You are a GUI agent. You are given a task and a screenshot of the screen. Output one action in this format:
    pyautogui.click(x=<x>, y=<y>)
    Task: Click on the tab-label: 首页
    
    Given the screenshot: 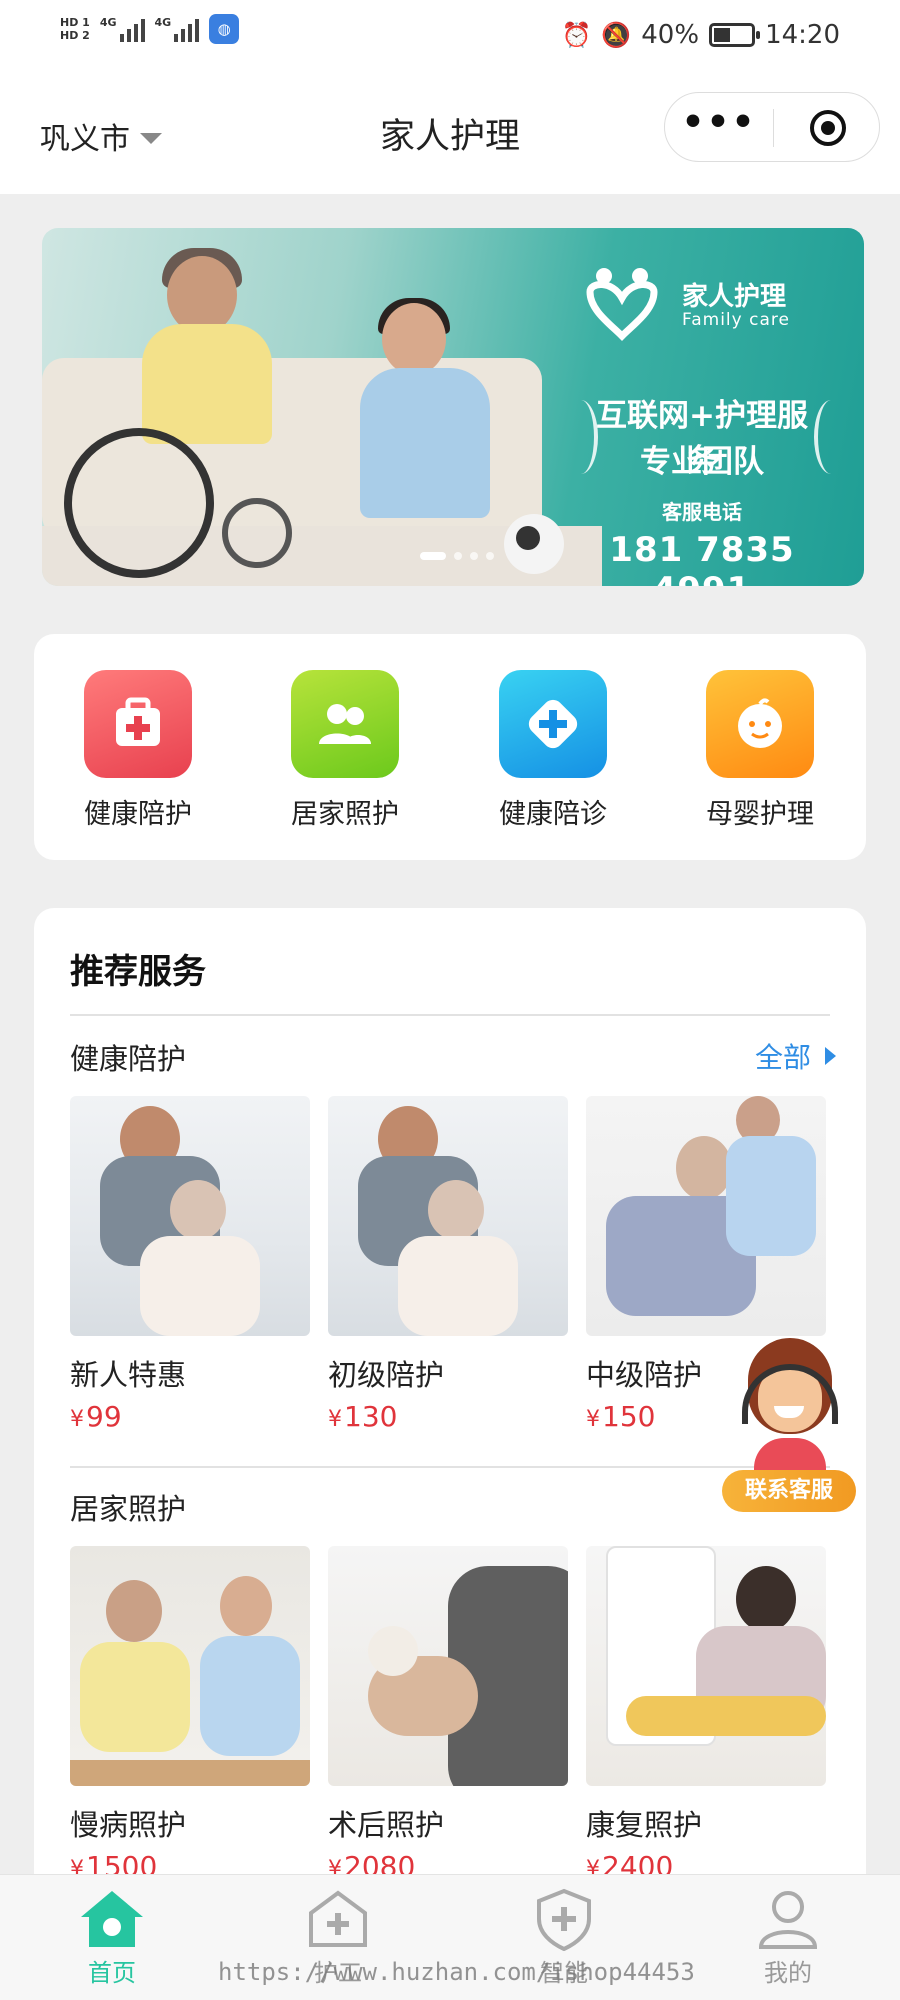 What is the action you would take?
    pyautogui.click(x=112, y=1973)
    